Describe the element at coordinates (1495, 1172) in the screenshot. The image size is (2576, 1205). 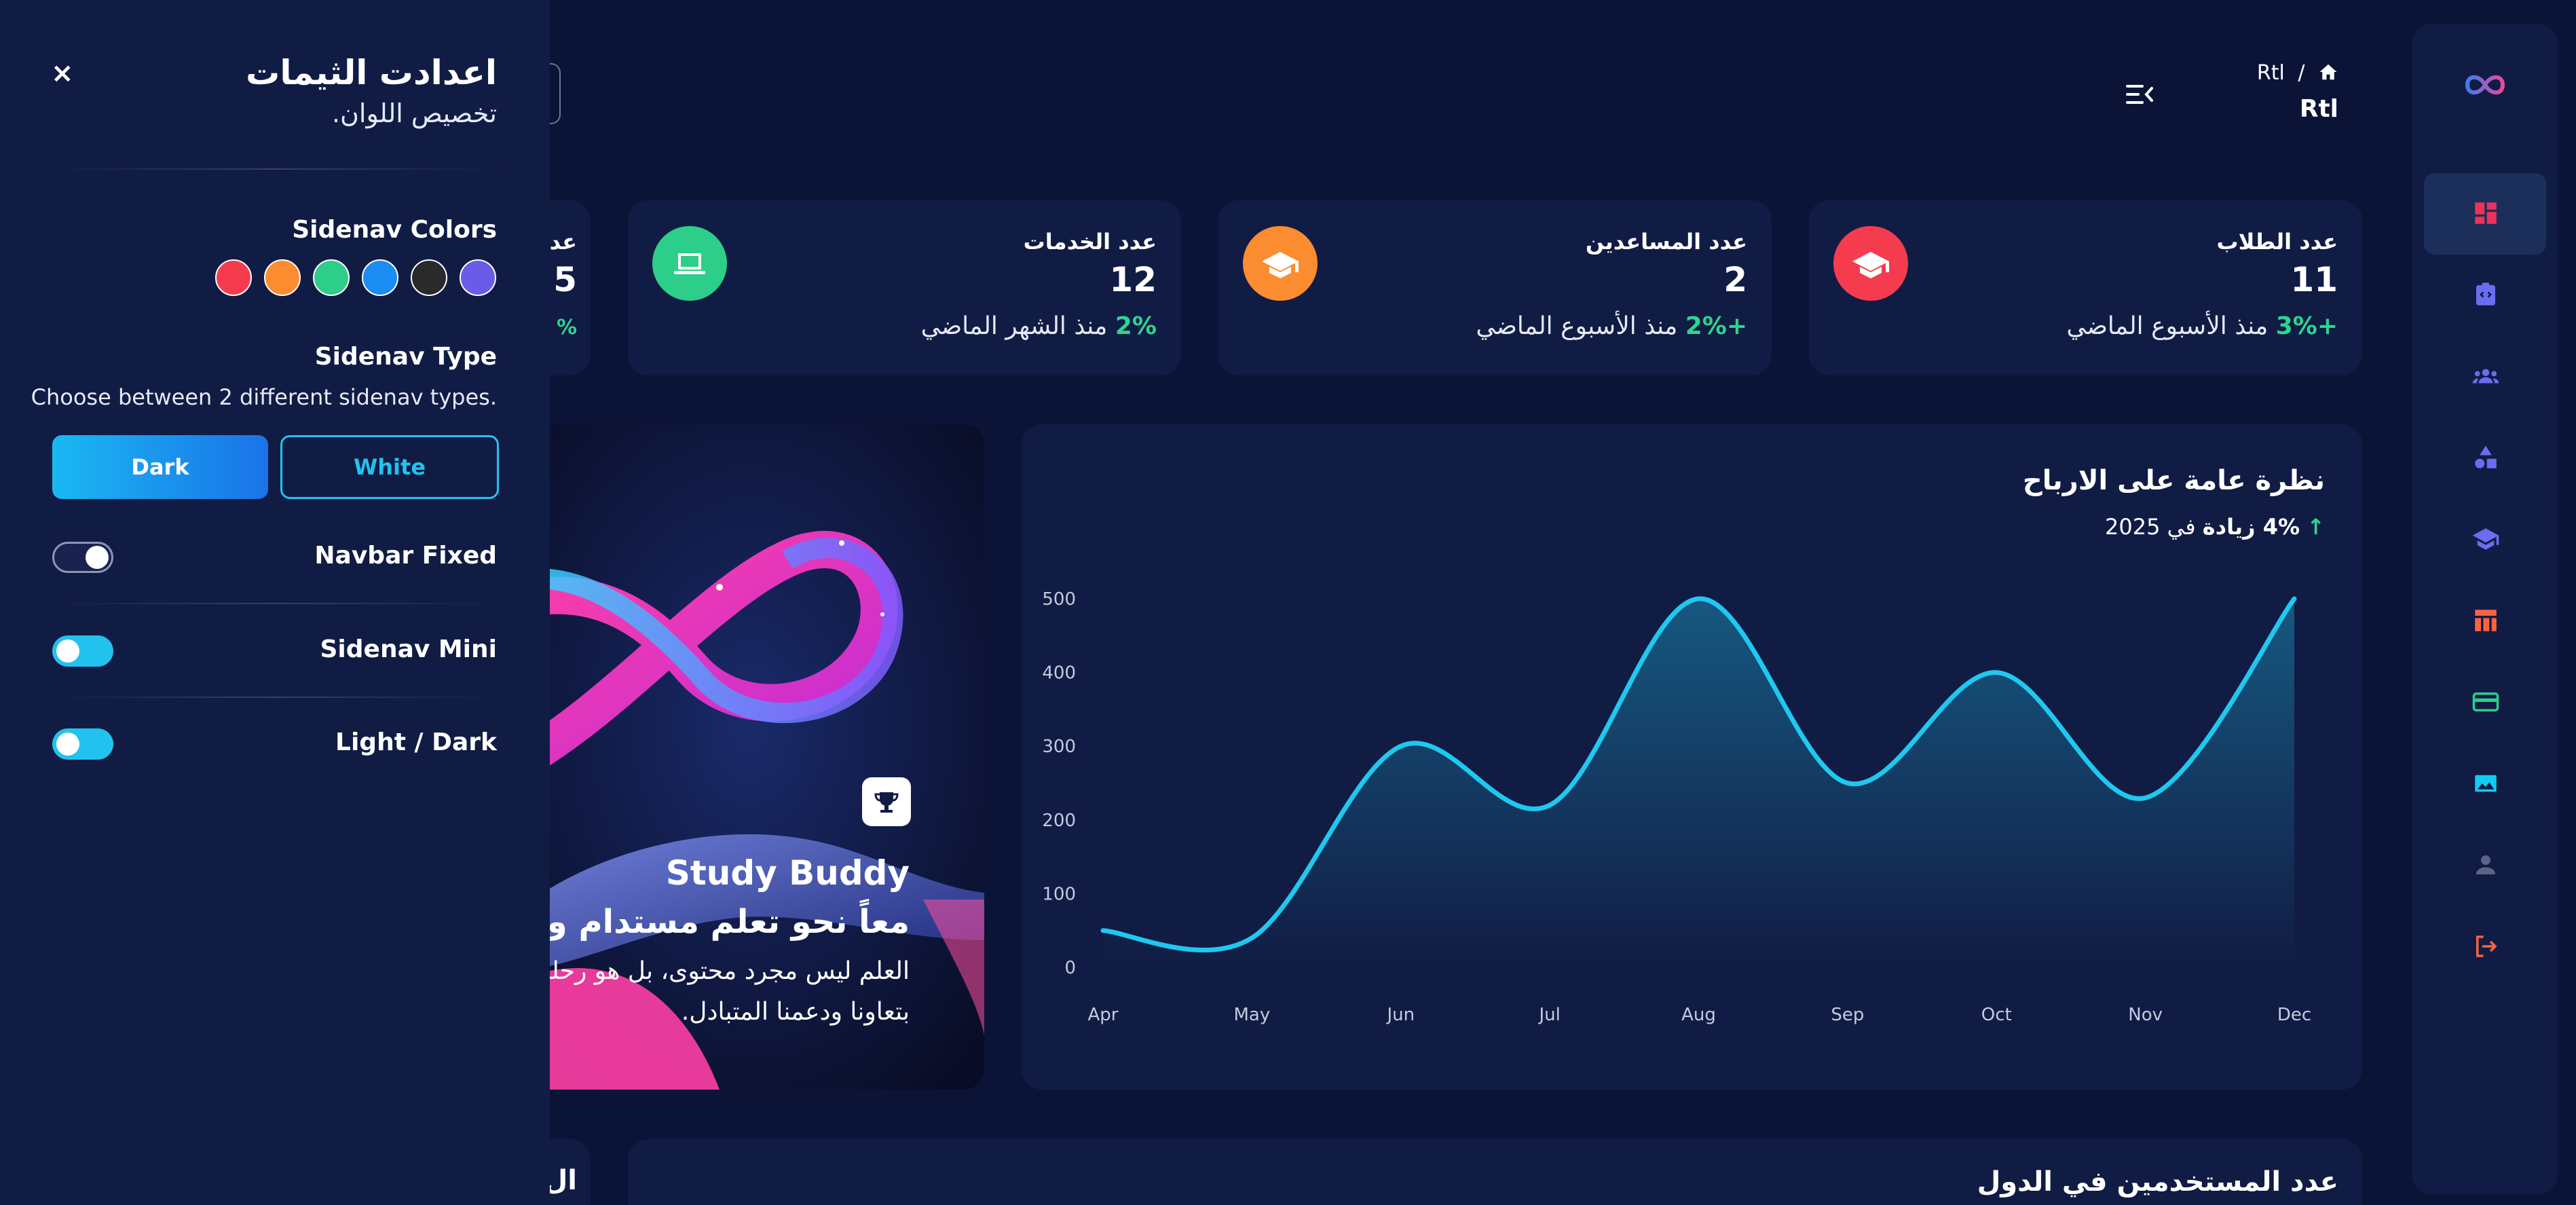
I see `users-by-country-card: عدد المستخدمين في الدول` at that location.